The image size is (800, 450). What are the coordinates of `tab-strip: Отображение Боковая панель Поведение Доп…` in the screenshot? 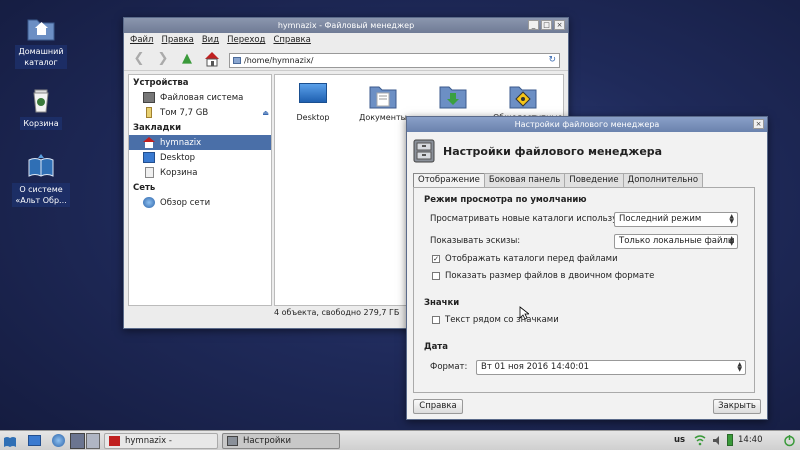 It's located at (558, 180).